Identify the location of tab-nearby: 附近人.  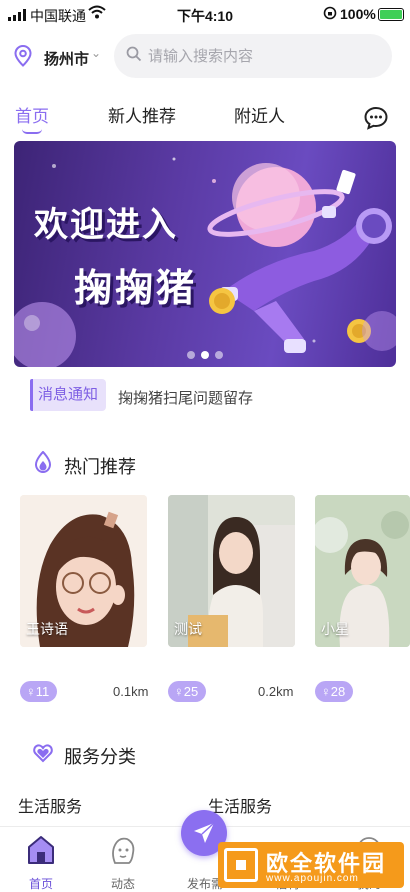
(259, 114).